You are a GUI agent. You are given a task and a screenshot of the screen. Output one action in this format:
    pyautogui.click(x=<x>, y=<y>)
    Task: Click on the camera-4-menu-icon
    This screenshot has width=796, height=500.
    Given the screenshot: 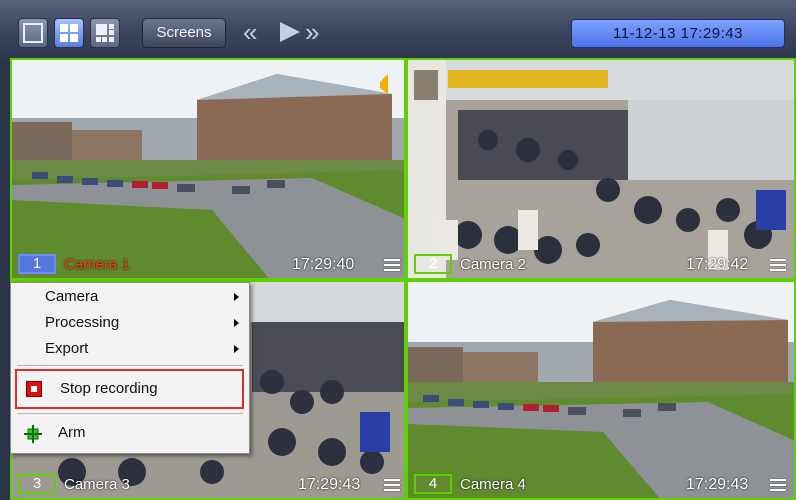 What is the action you would take?
    pyautogui.click(x=778, y=485)
    